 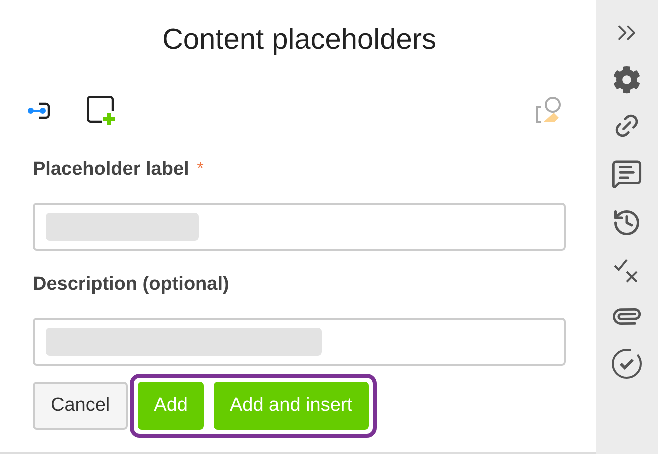 I want to click on check-circle-icon, so click(x=627, y=364).